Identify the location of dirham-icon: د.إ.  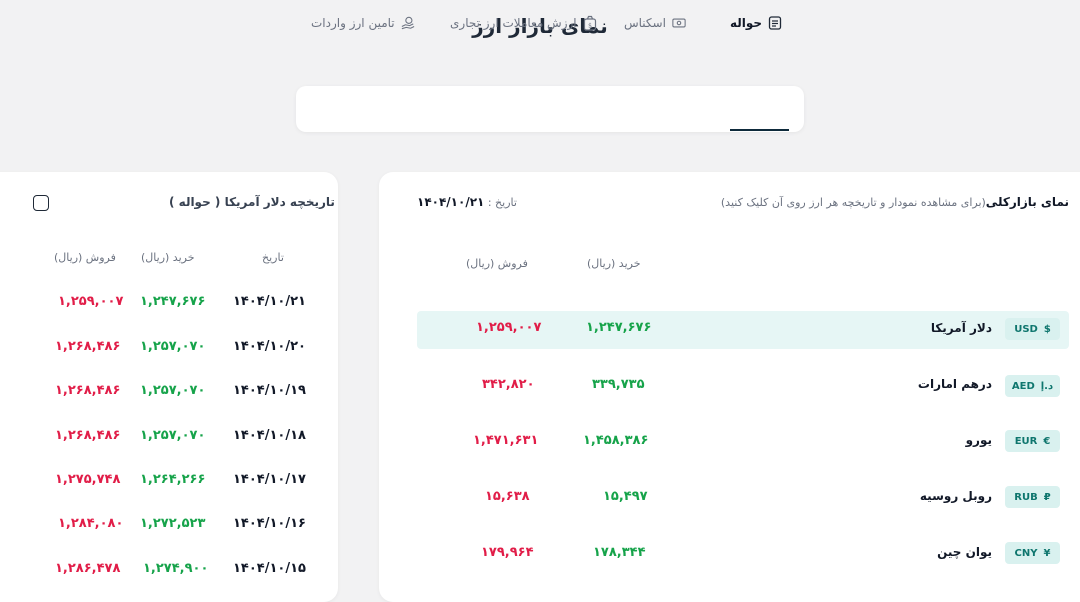
(1047, 386).